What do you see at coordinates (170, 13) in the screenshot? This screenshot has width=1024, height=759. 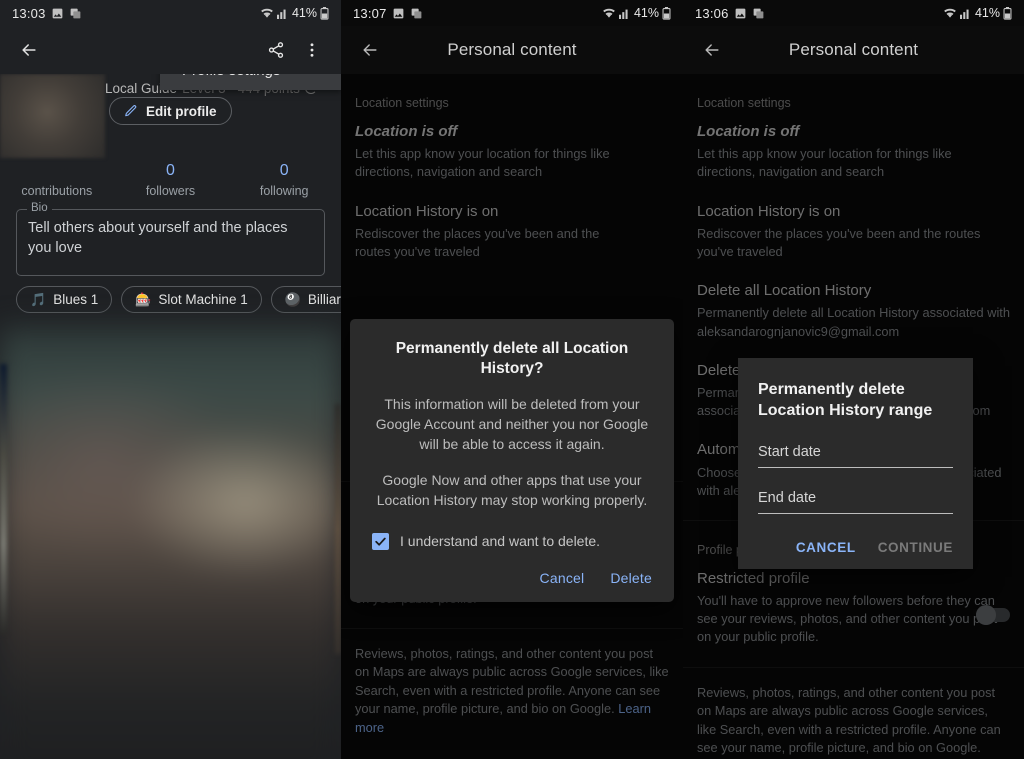 I see `status-bar: 13:03 41%` at bounding box center [170, 13].